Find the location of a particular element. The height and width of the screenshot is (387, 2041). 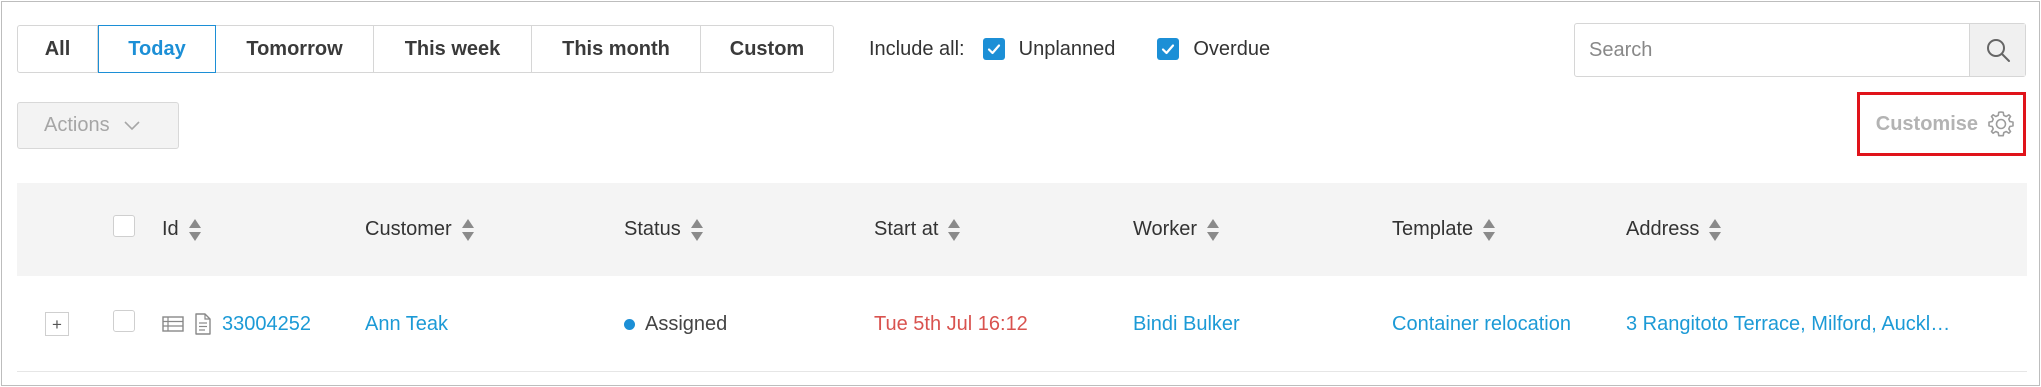

actions-dropdown: Actions is located at coordinates (98, 125).